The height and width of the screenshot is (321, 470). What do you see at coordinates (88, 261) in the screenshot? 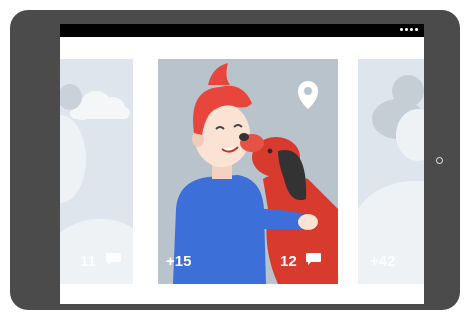
I see `comment-count: 11` at bounding box center [88, 261].